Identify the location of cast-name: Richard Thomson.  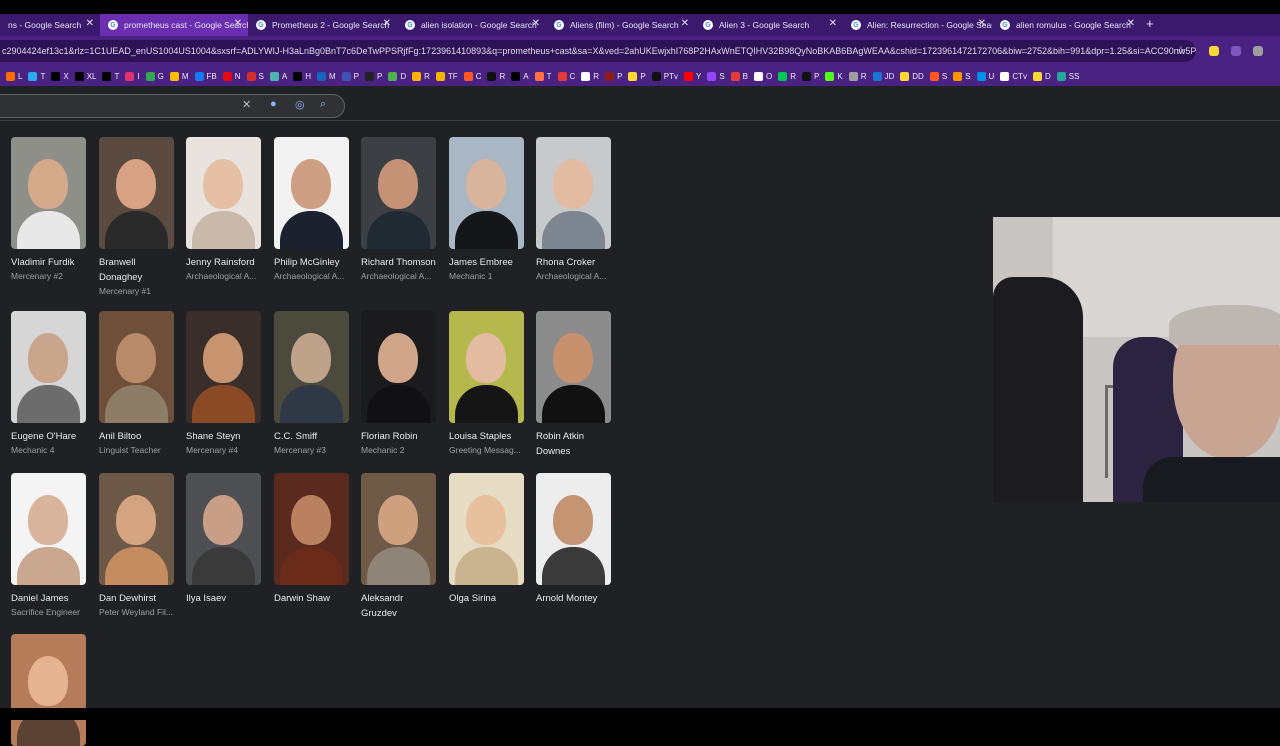
(400, 262).